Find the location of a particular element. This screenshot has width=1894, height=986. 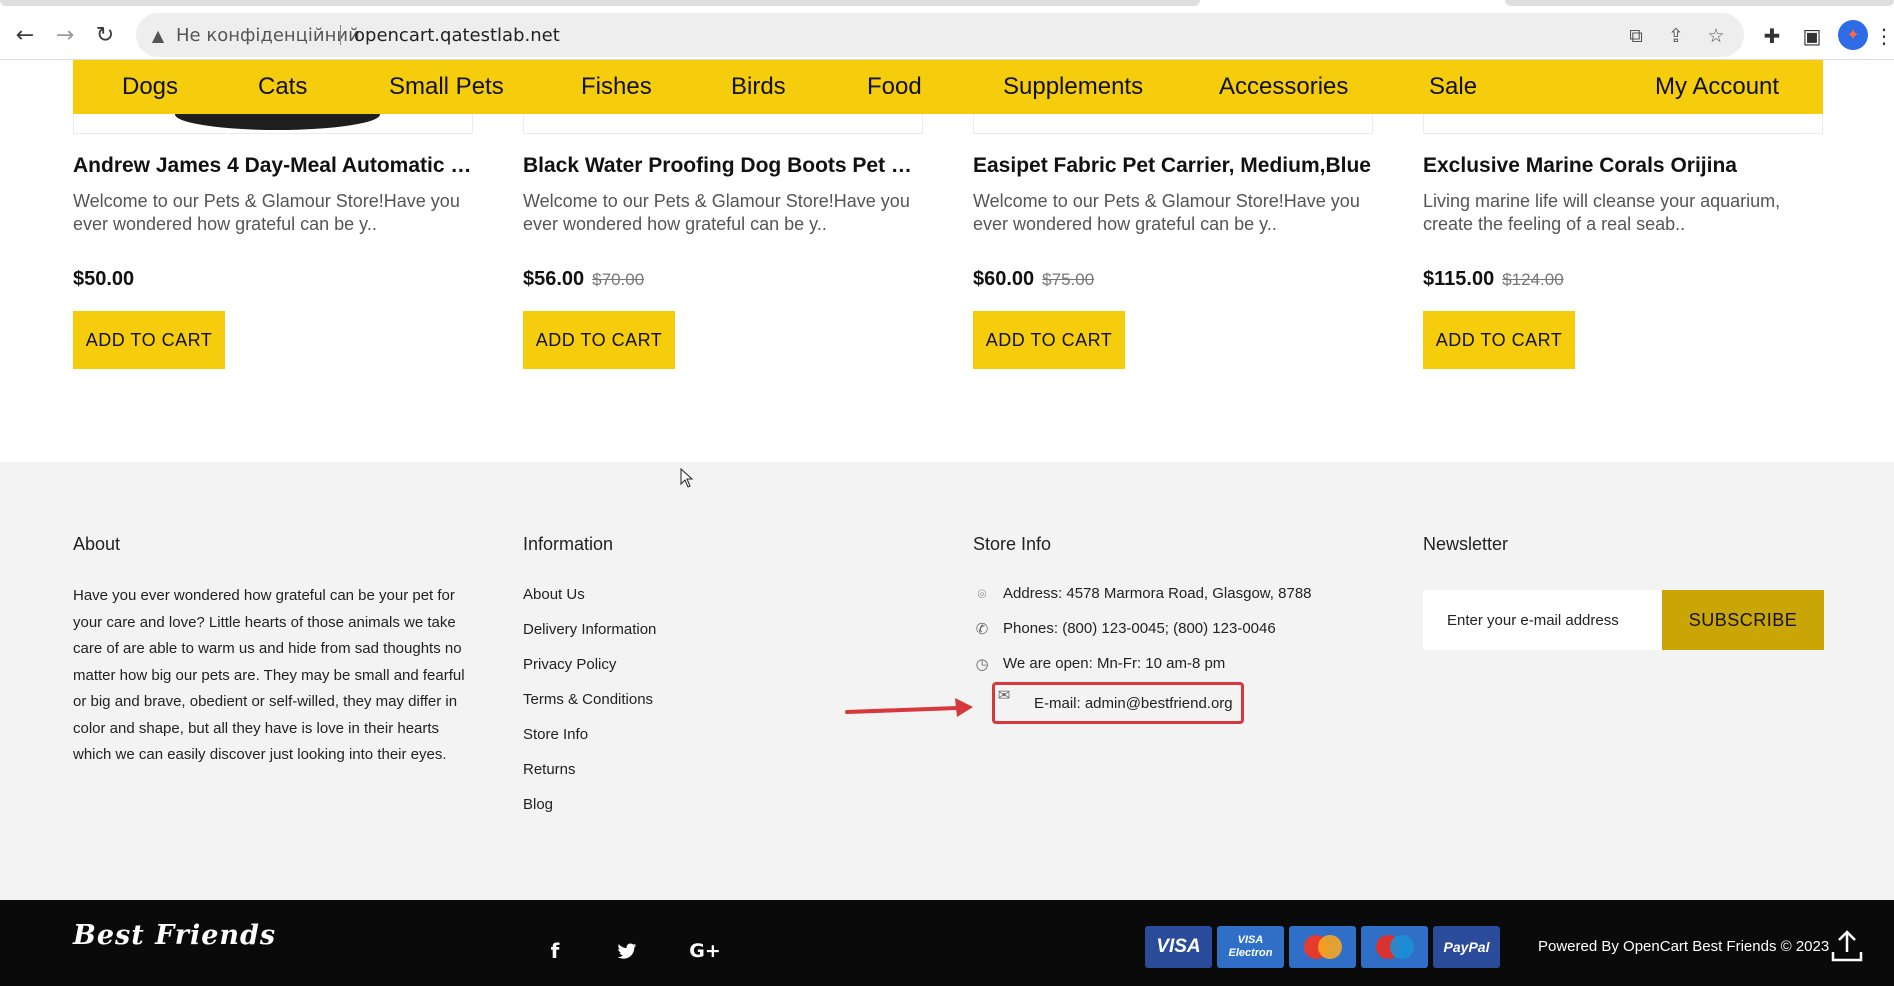

nav-sale: Sale is located at coordinates (1453, 87).